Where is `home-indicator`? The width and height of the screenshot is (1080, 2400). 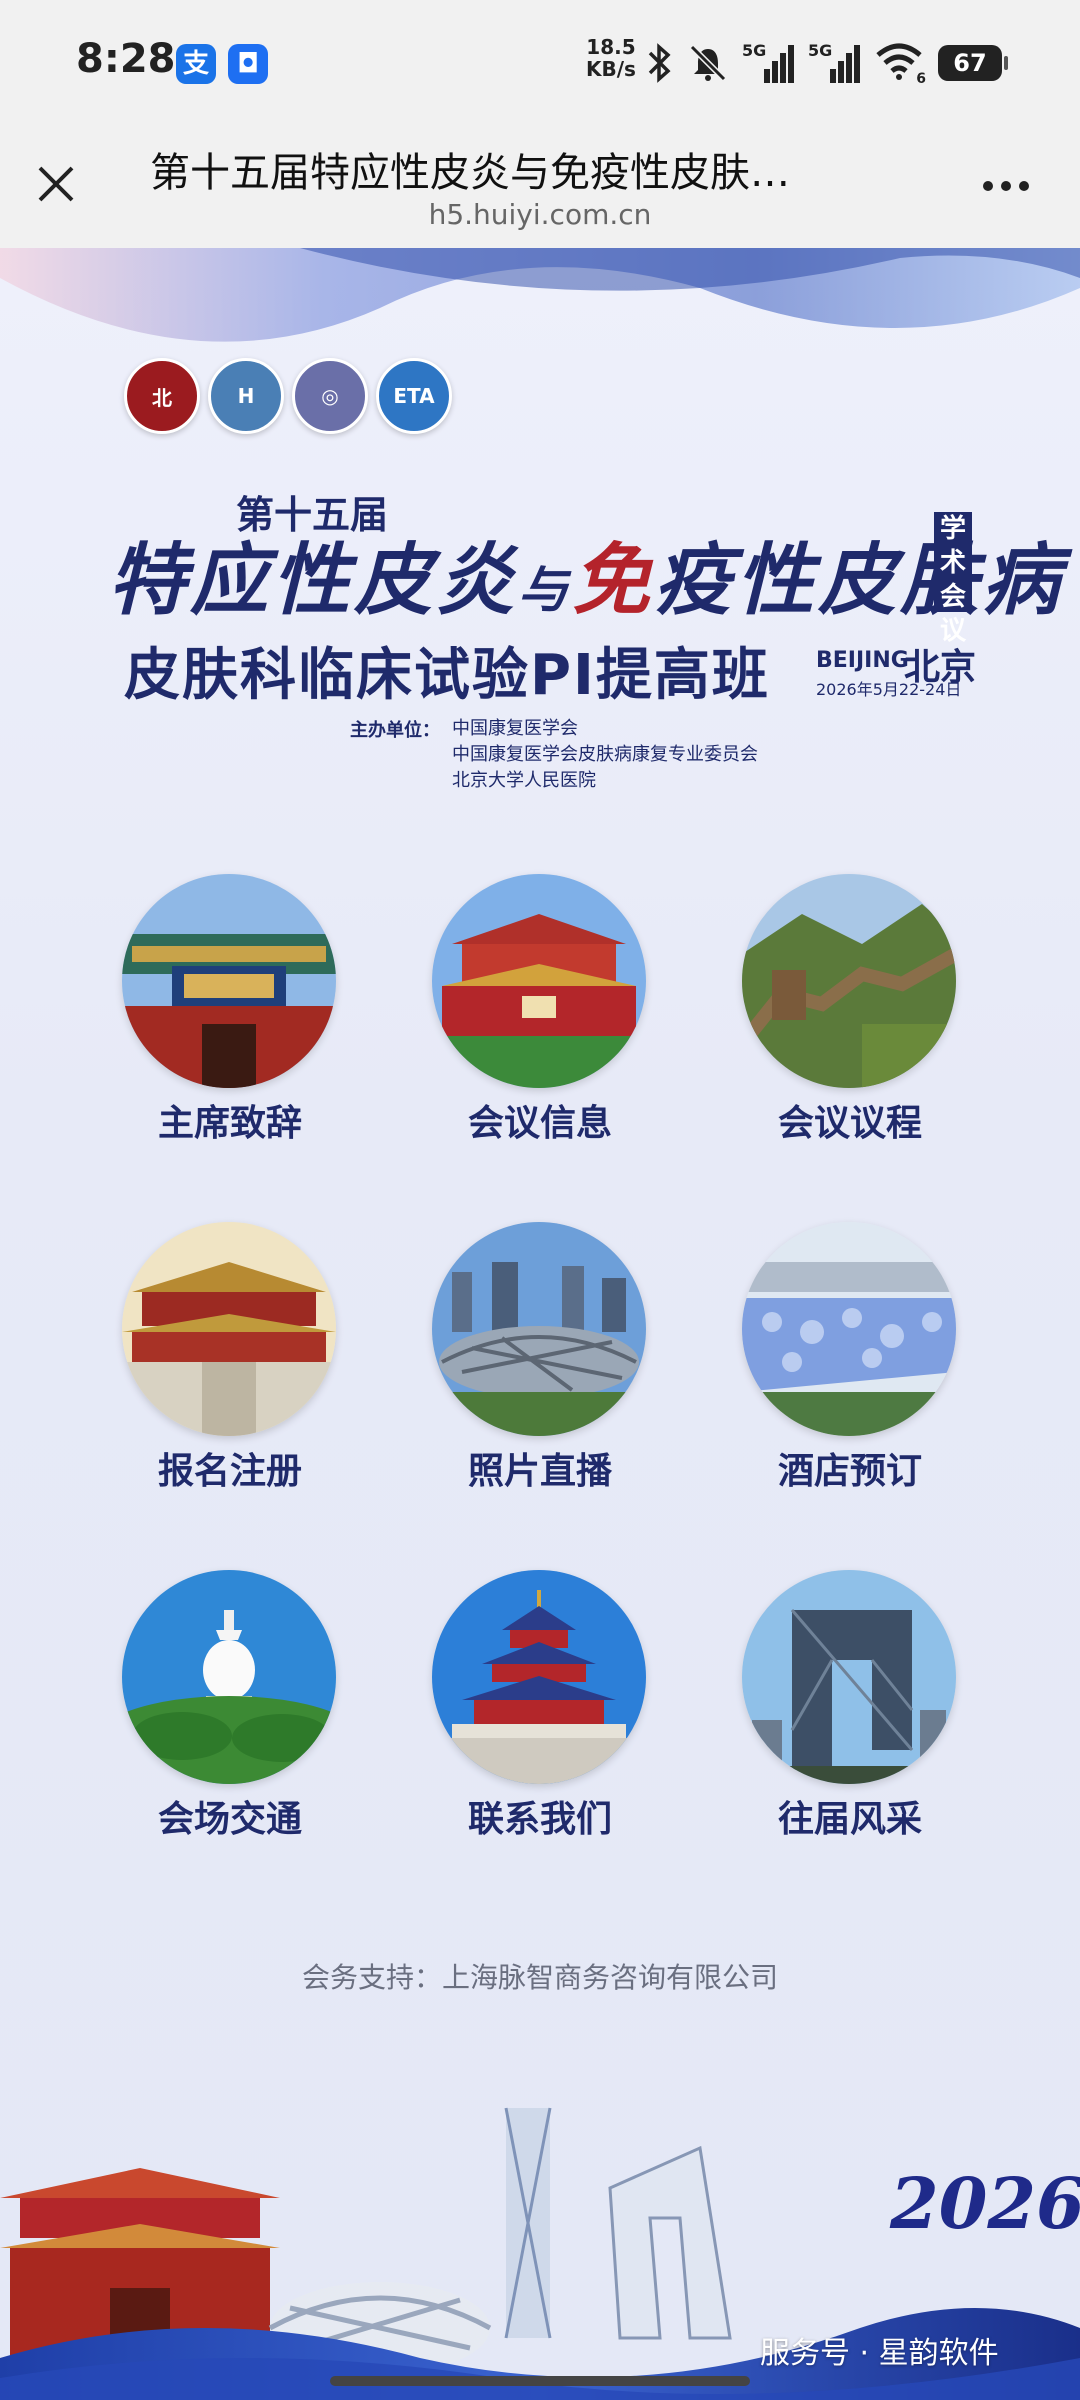 home-indicator is located at coordinates (540, 2381).